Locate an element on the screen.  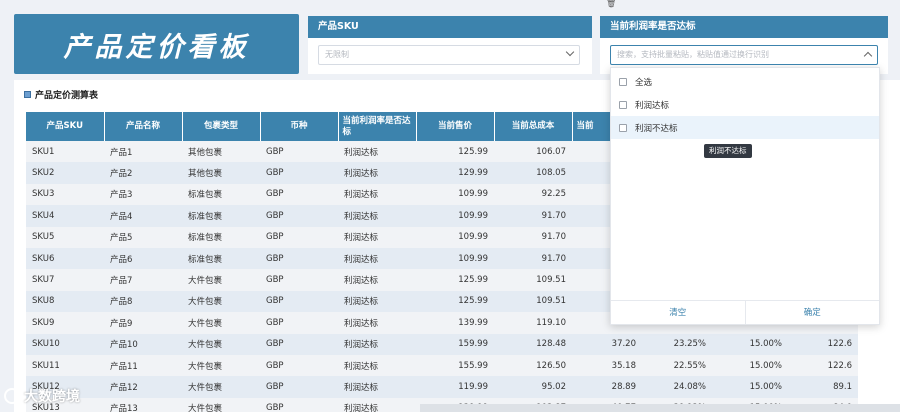
option-tooltip: 利润不达标 is located at coordinates (728, 151).